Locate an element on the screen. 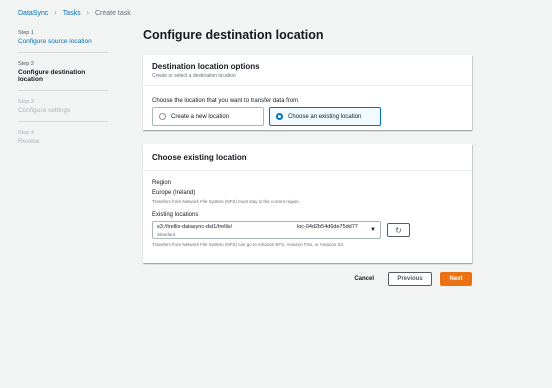 This screenshot has height=388, width=552. step-review: Review is located at coordinates (29, 141).